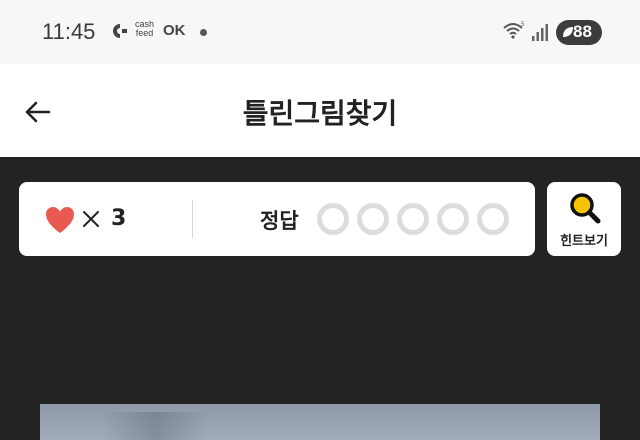  Describe the element at coordinates (584, 241) in the screenshot. I see `hint-label: 힌트보기` at that location.